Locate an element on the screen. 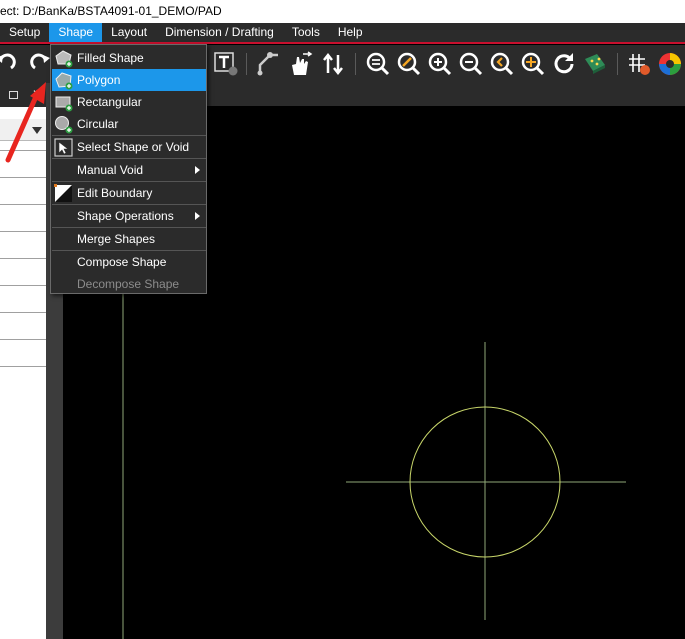 This screenshot has height=639, width=685. window-title: ect: D:/BanKa/BSTA4091-01_DEMO/PAD is located at coordinates (342, 11).